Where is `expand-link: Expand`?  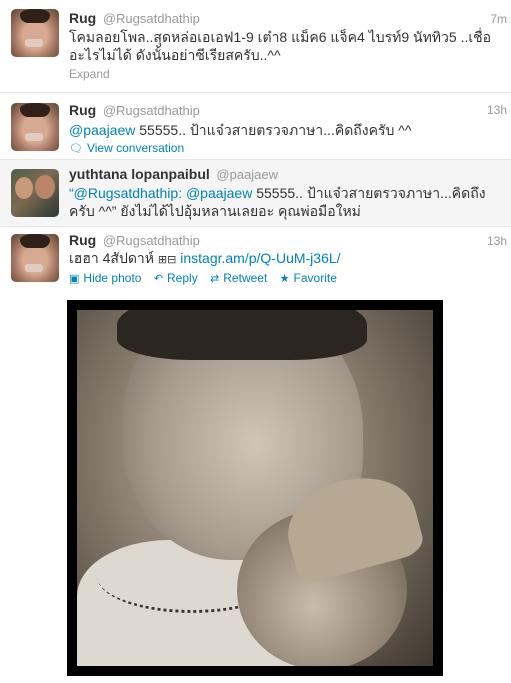
expand-link: Expand is located at coordinates (89, 74).